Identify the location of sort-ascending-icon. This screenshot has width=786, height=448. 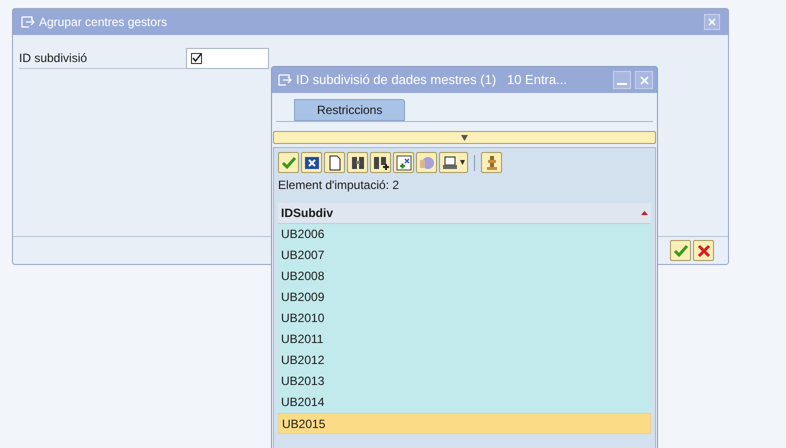
(644, 213).